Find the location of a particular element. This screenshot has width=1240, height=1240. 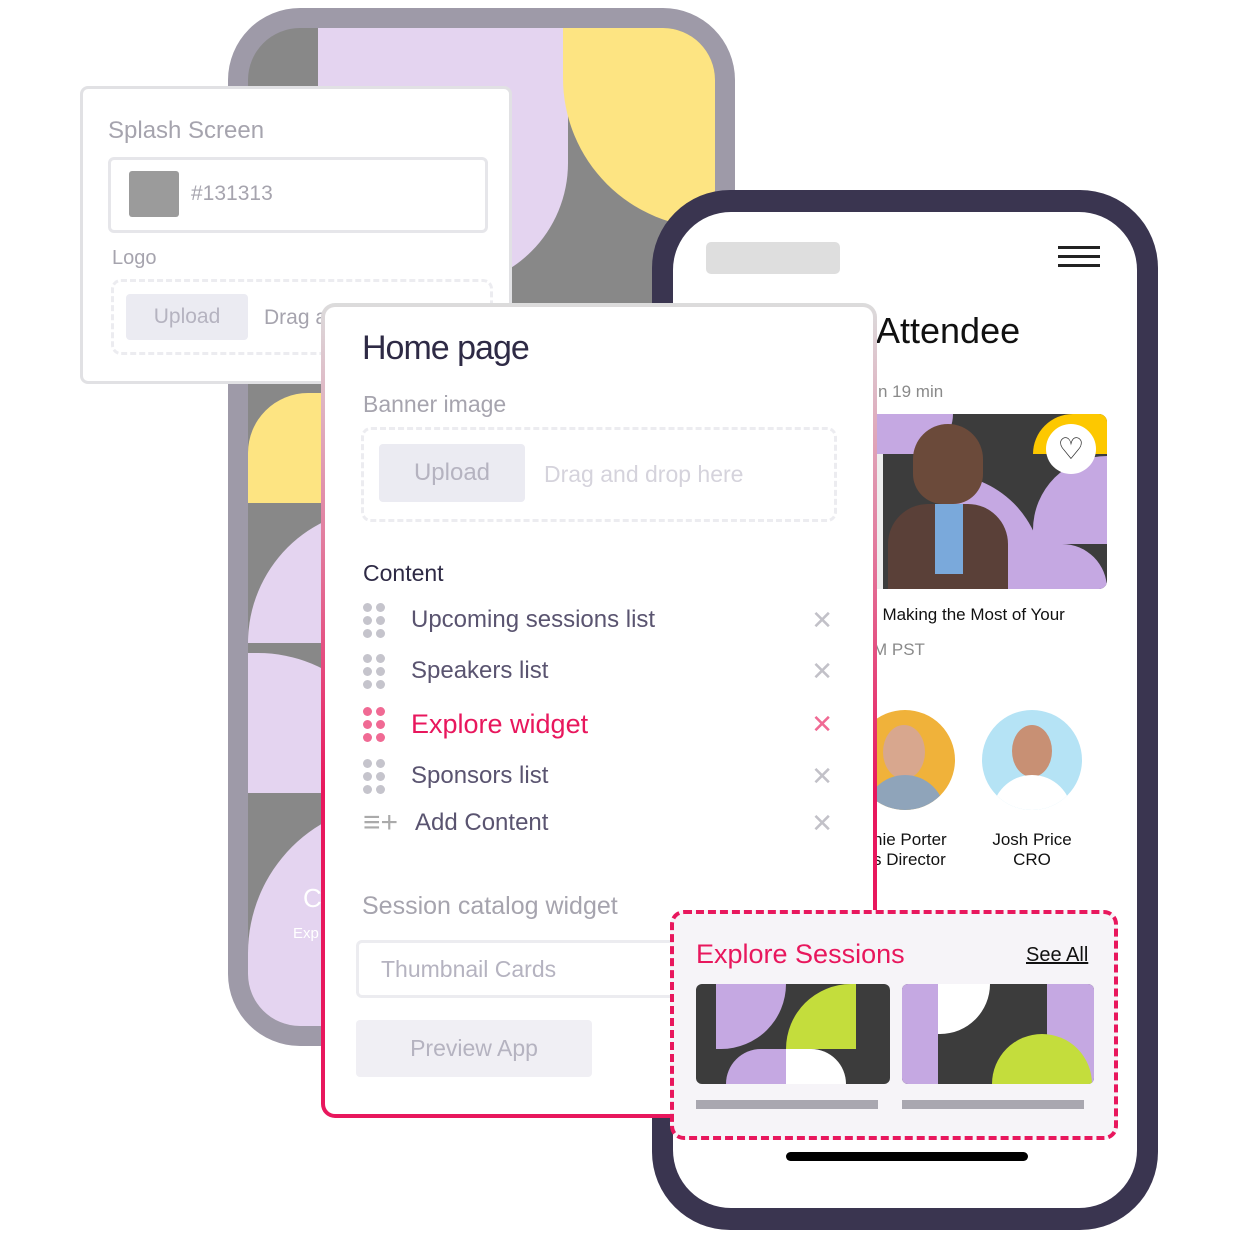

content-item: Sponsors list ✕ is located at coordinates (598, 776).